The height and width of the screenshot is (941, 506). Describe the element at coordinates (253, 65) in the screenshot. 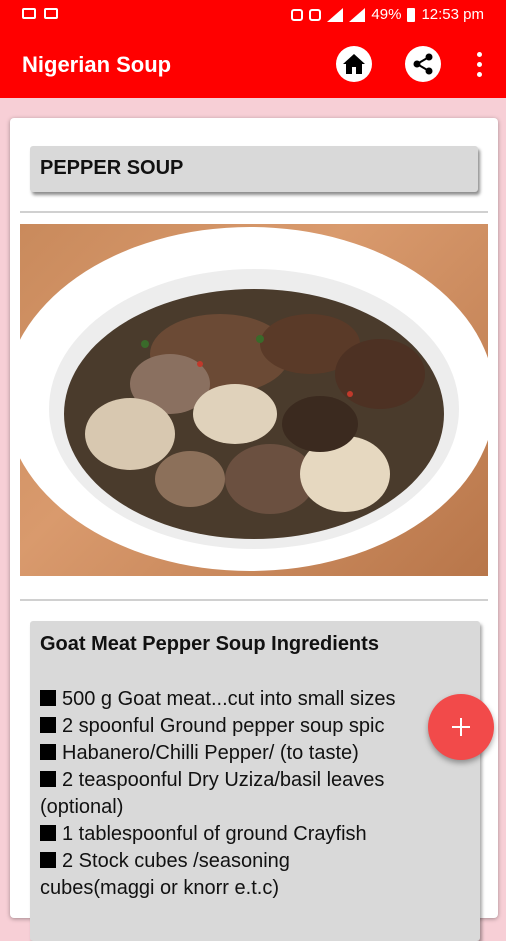

I see `app-bar: Nigerian Soup` at that location.